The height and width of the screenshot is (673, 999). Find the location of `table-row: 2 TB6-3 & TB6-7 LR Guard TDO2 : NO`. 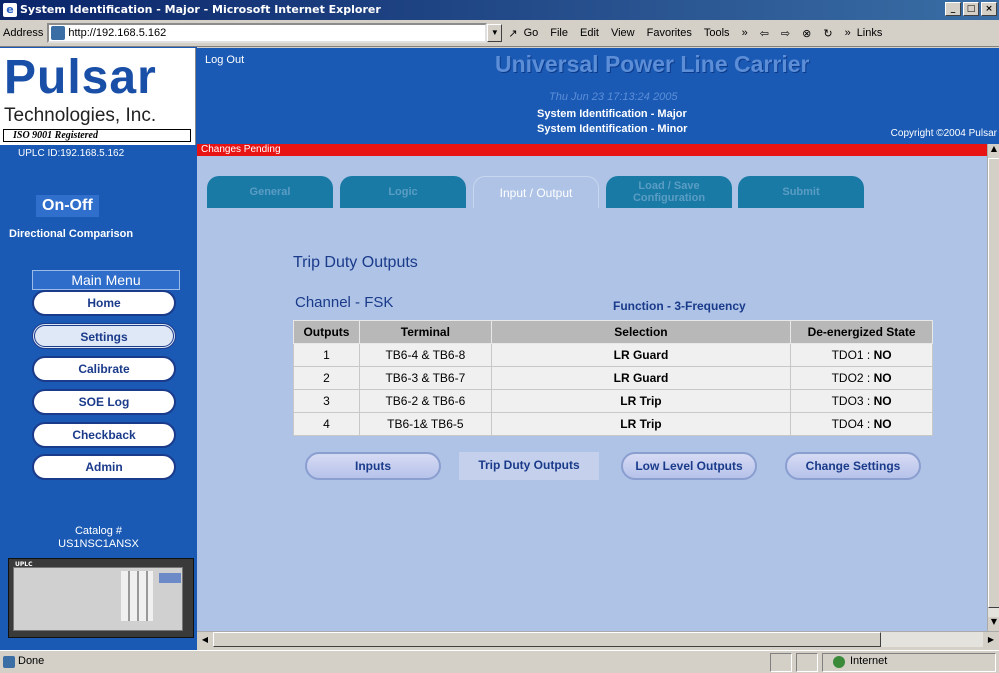

table-row: 2 TB6-3 & TB6-7 LR Guard TDO2 : NO is located at coordinates (613, 378).